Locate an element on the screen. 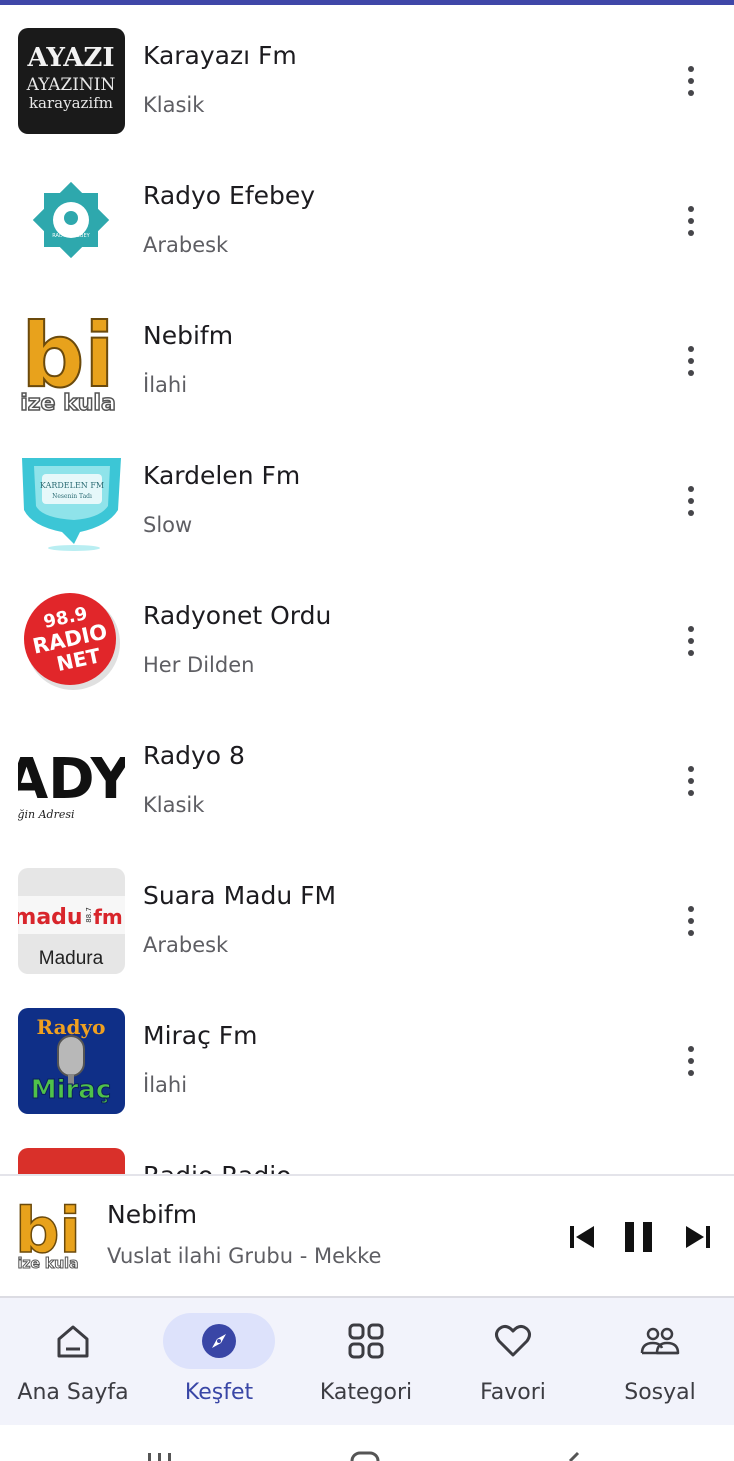 This screenshot has height=1461, width=734. nav-label: Sosyal is located at coordinates (660, 1392).